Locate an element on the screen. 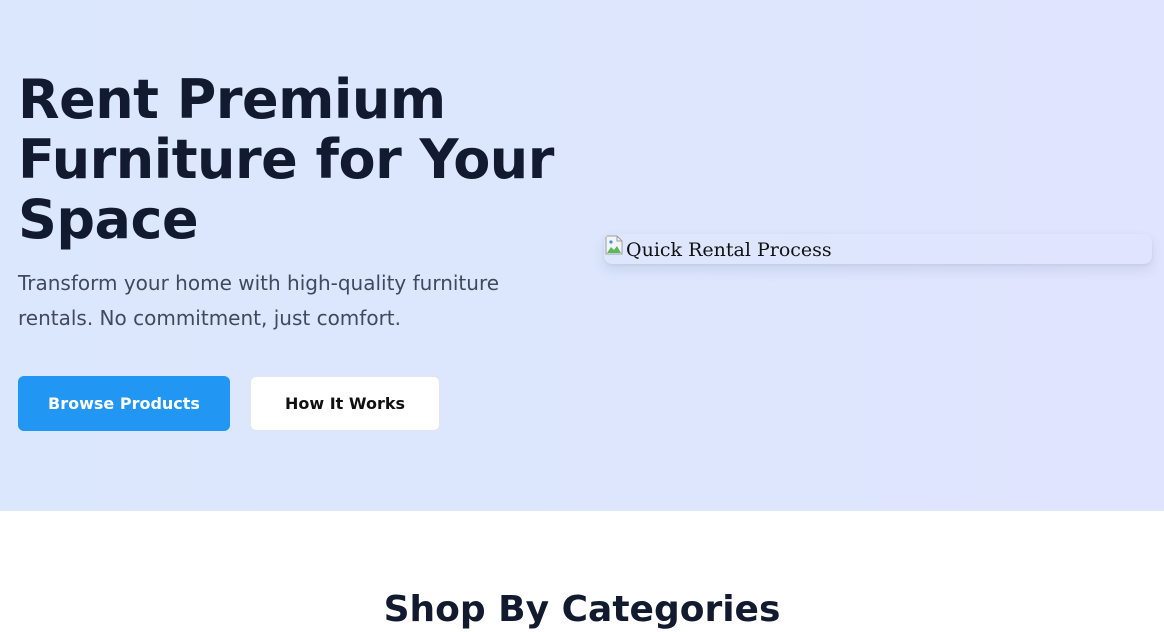 The image size is (1164, 632). hero-title: Rent Premium Furniture for Your Space is located at coordinates (286, 159).